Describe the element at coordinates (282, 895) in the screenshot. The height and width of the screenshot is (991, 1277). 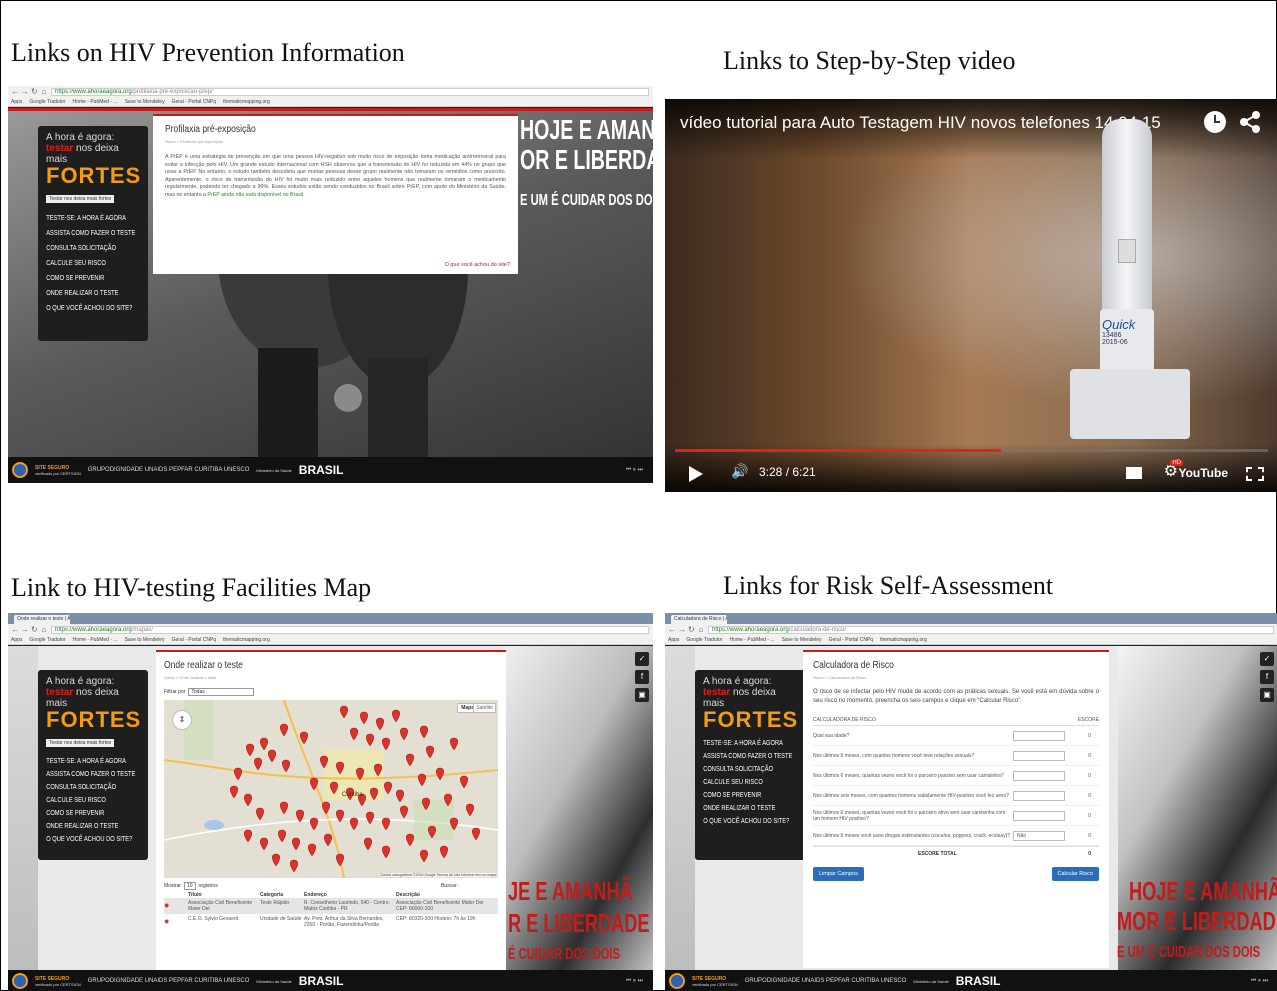
I see `column-header: Categoria` at that location.